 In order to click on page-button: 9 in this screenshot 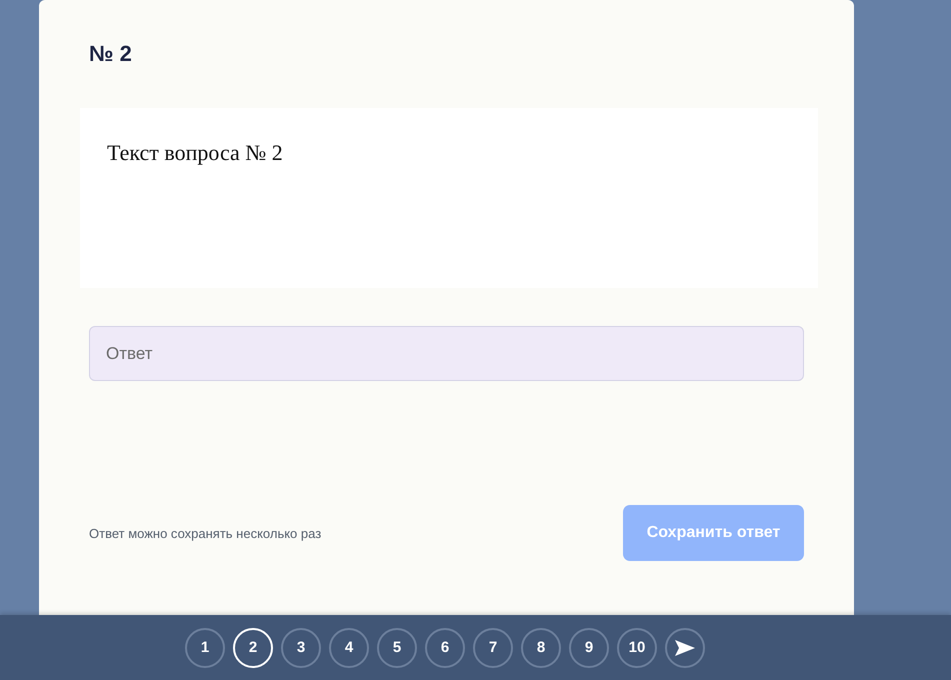, I will do `click(589, 648)`.